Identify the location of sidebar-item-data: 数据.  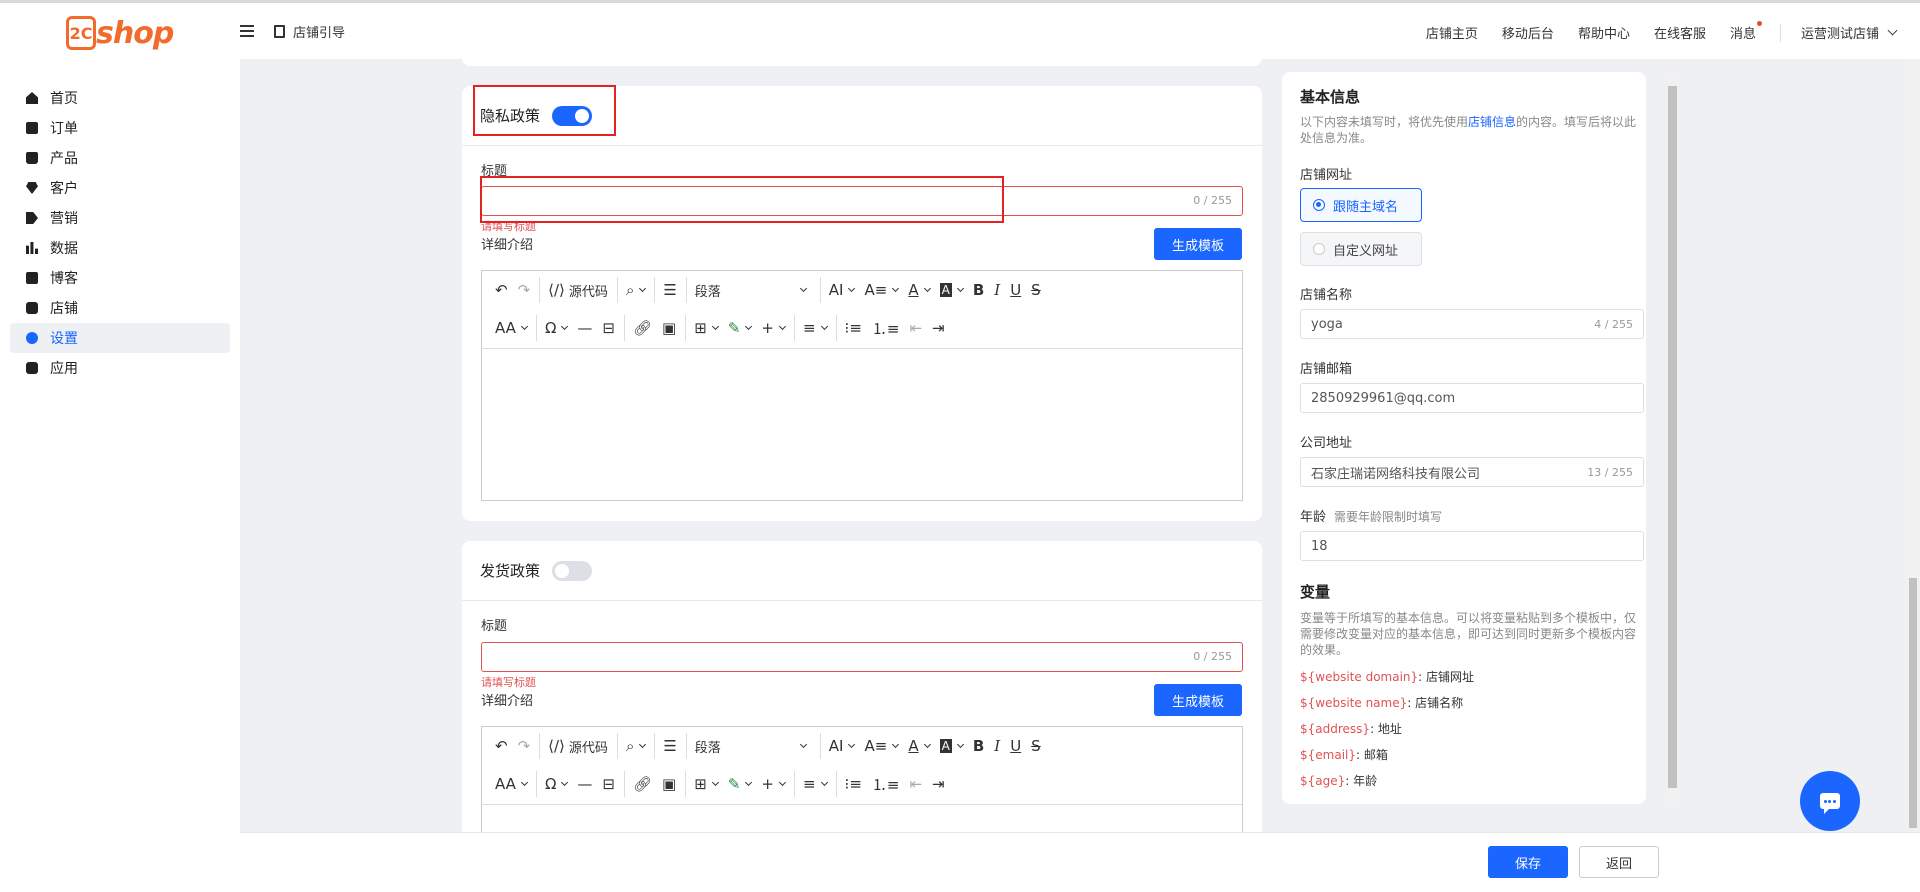
(120, 248).